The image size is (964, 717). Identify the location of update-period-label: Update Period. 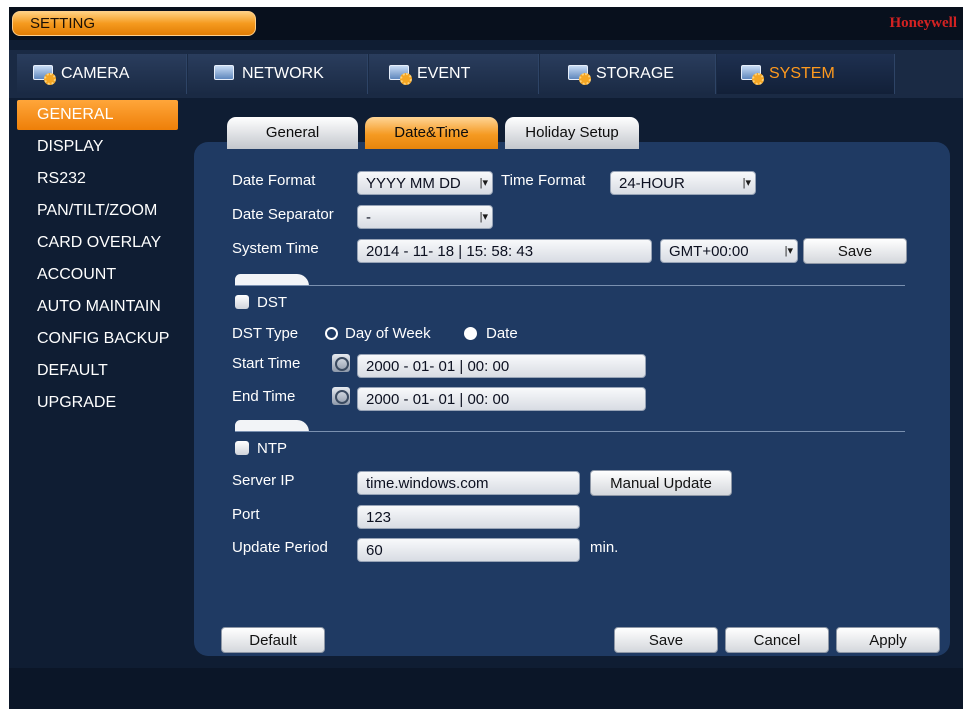
(280, 547).